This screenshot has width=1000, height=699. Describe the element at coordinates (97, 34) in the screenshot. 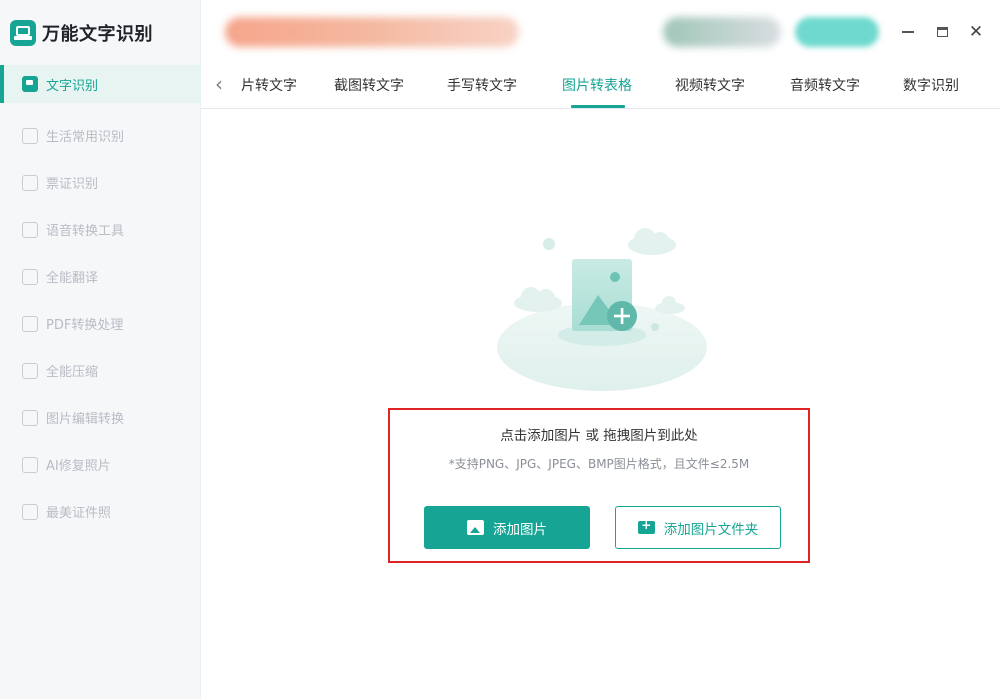

I see `app-title: 万能文字识别` at that location.